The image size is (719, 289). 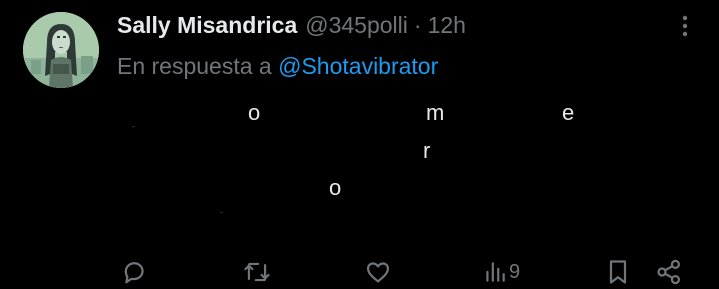 I want to click on tweet-header: Sally Misandrica @345polli · 12h, so click(x=291, y=25).